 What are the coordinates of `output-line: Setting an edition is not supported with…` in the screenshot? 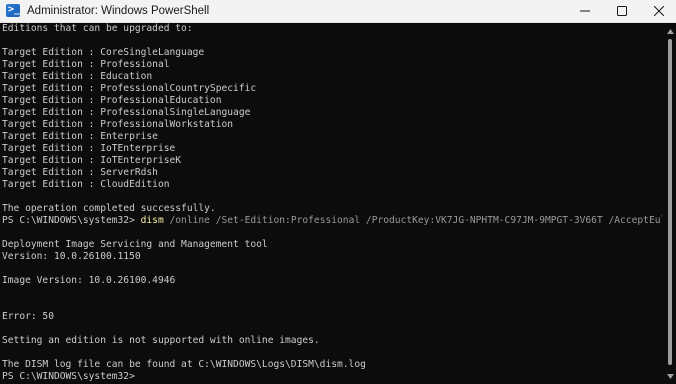 It's located at (161, 340).